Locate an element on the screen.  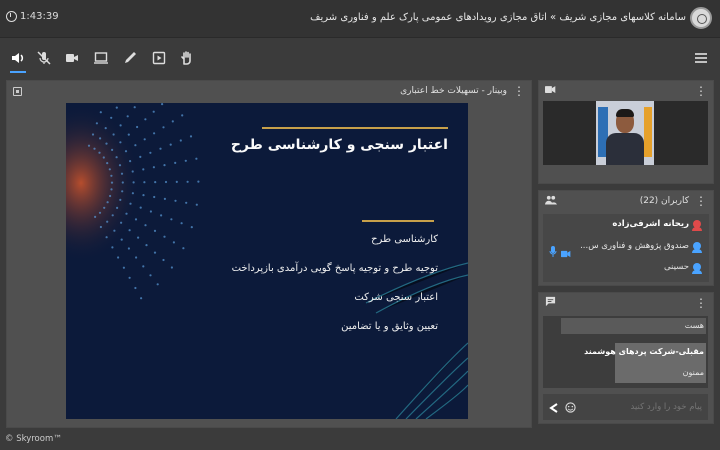
pin-icon is located at coordinates (17, 91).